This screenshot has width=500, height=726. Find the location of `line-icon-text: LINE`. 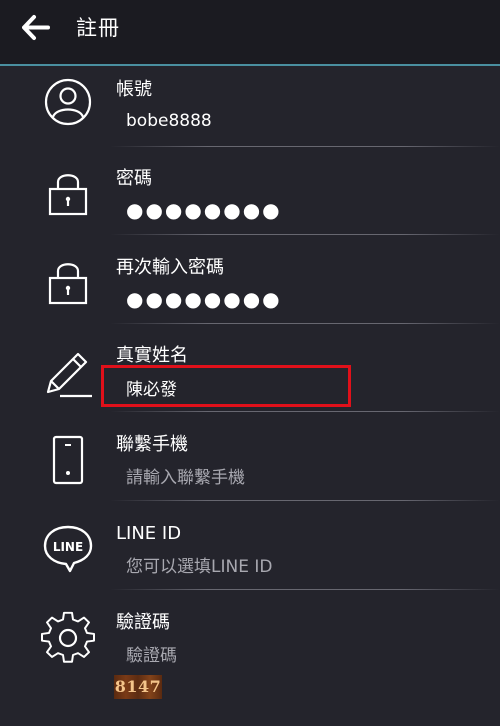

line-icon-text: LINE is located at coordinates (68, 547).